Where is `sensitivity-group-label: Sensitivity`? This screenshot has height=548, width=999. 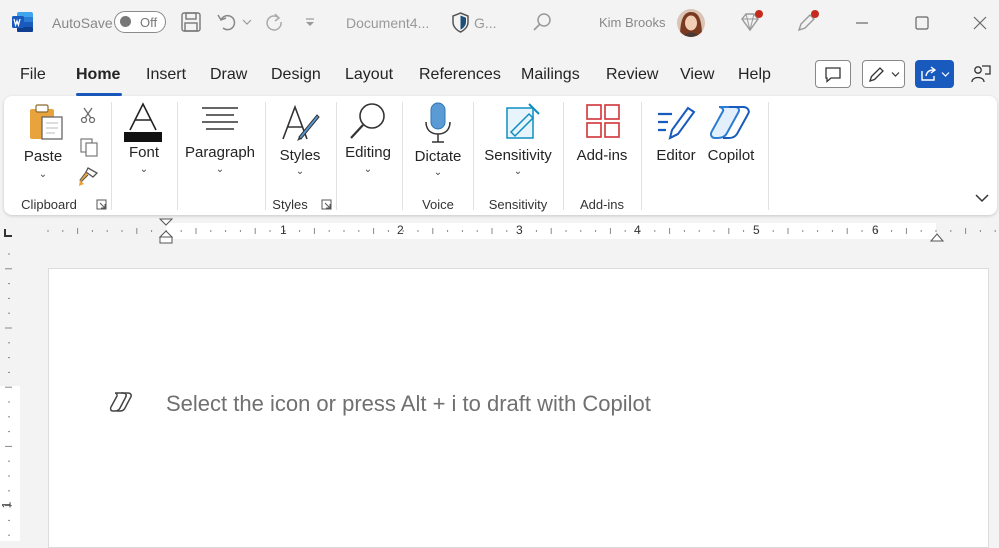
sensitivity-group-label: Sensitivity is located at coordinates (518, 204).